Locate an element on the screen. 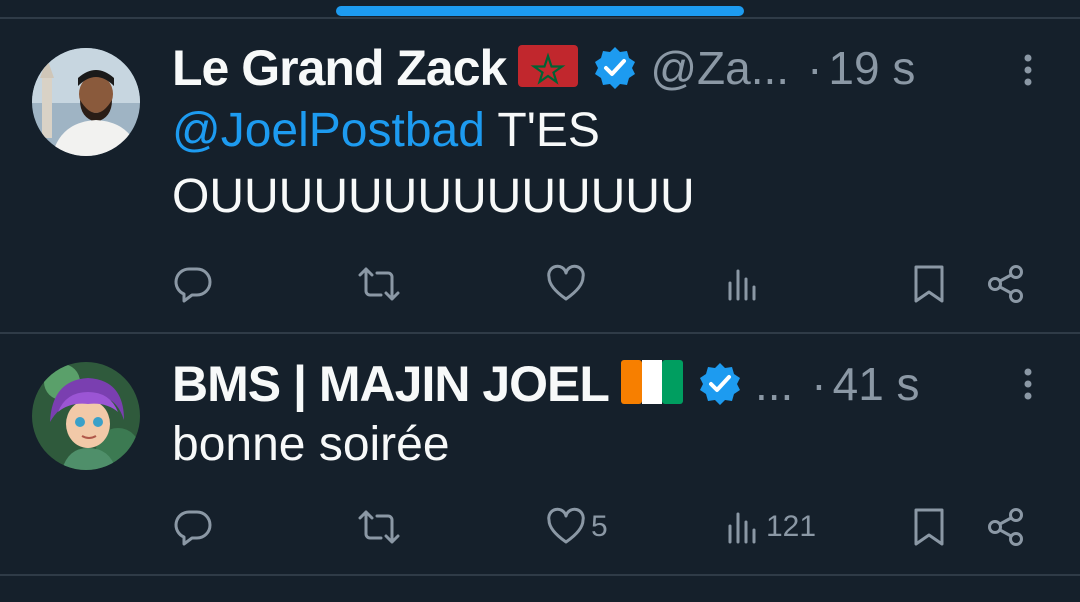  tweet-header: BMS | MAJIN JOEL ... · 41 s is located at coordinates (626, 384).